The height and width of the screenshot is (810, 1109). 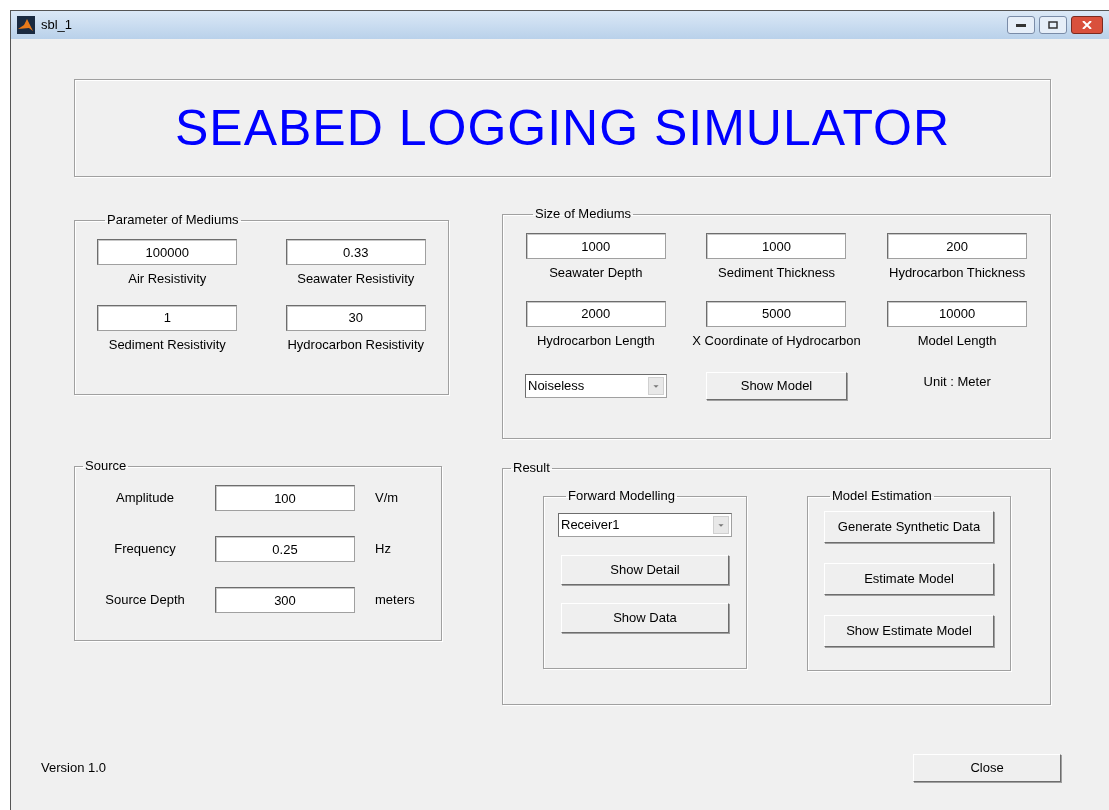 I want to click on push-button: Show Model, so click(x=776, y=386).